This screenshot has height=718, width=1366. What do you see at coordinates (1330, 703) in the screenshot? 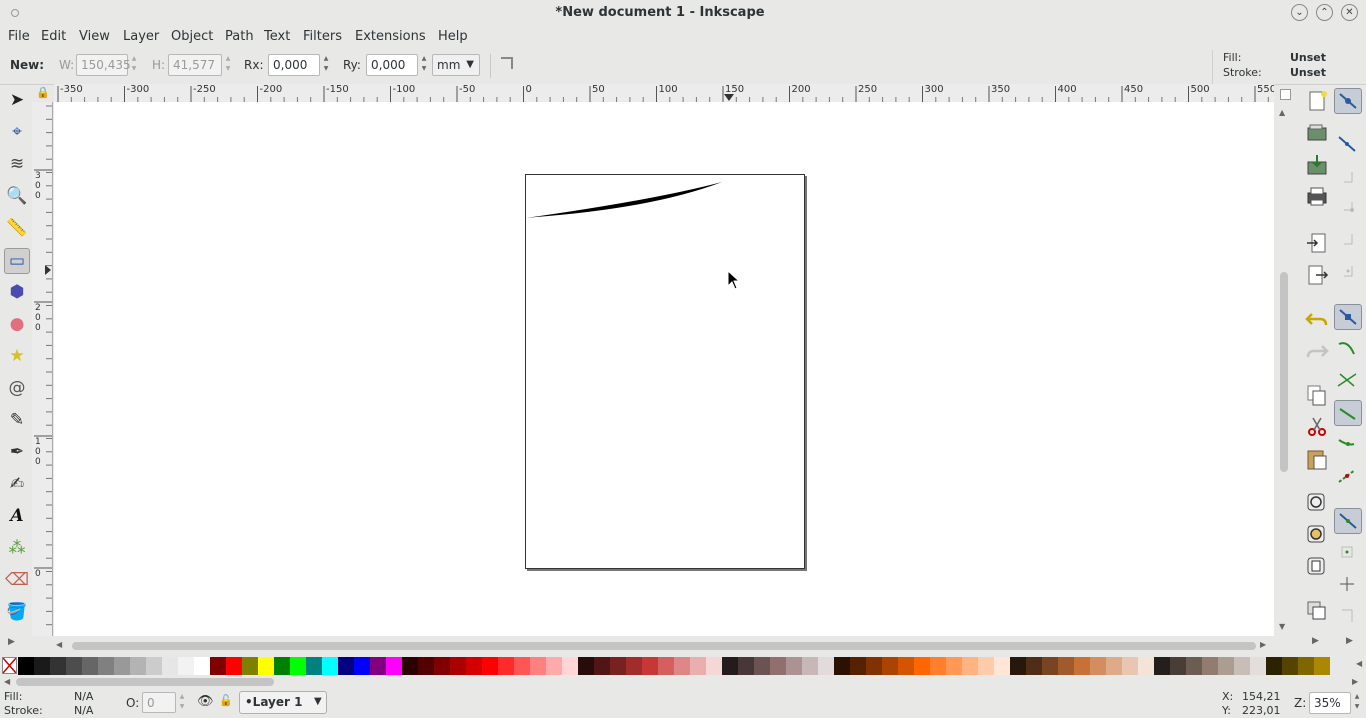
I see `zoom-field: 35%` at bounding box center [1330, 703].